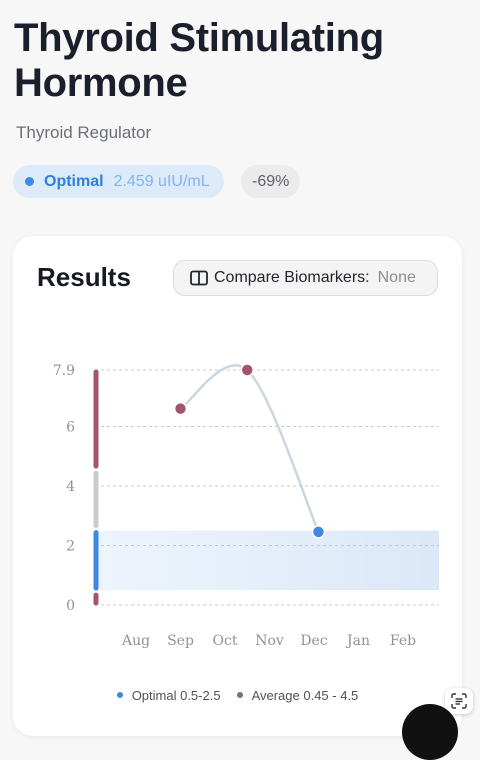 Image resolution: width=480 pixels, height=760 pixels. I want to click on chart-legend: Optimal 0.5-2.5 Average 0.45 - 4.5, so click(237, 694).